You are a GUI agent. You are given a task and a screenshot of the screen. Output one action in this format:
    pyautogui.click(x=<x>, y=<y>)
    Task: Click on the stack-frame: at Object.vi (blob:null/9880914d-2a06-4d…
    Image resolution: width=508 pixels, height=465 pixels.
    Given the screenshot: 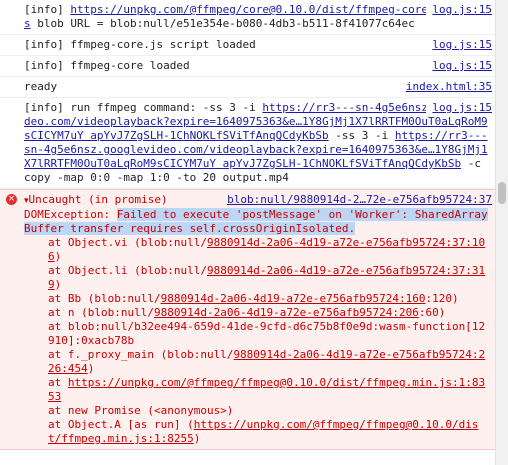 What is the action you would take?
    pyautogui.click(x=267, y=249)
    